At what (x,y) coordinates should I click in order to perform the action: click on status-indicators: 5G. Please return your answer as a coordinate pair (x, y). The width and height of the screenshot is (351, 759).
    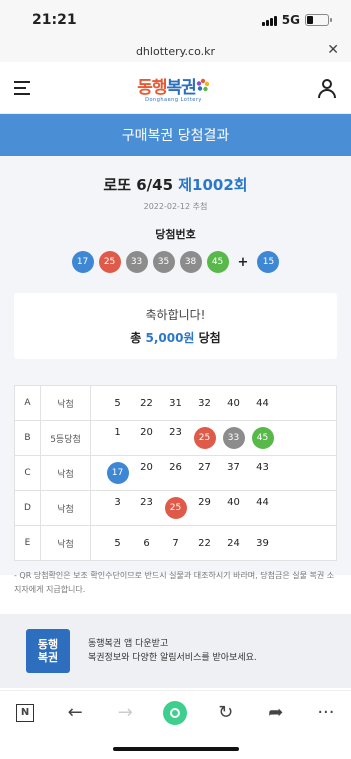
    Looking at the image, I should click on (296, 20).